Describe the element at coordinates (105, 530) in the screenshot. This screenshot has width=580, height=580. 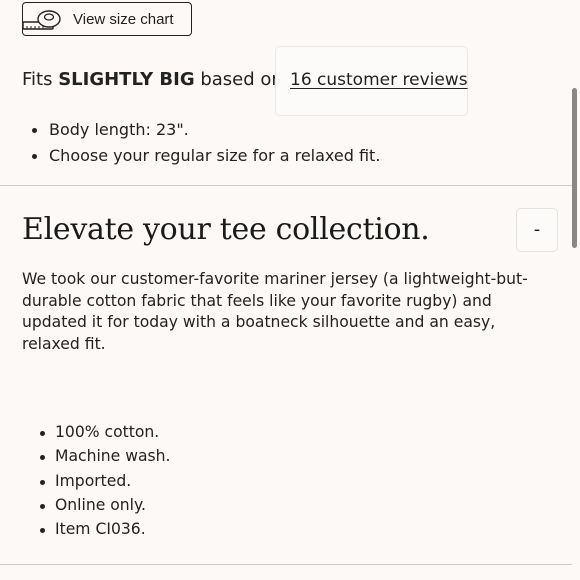
I see `list-item: Item CI036.` at that location.